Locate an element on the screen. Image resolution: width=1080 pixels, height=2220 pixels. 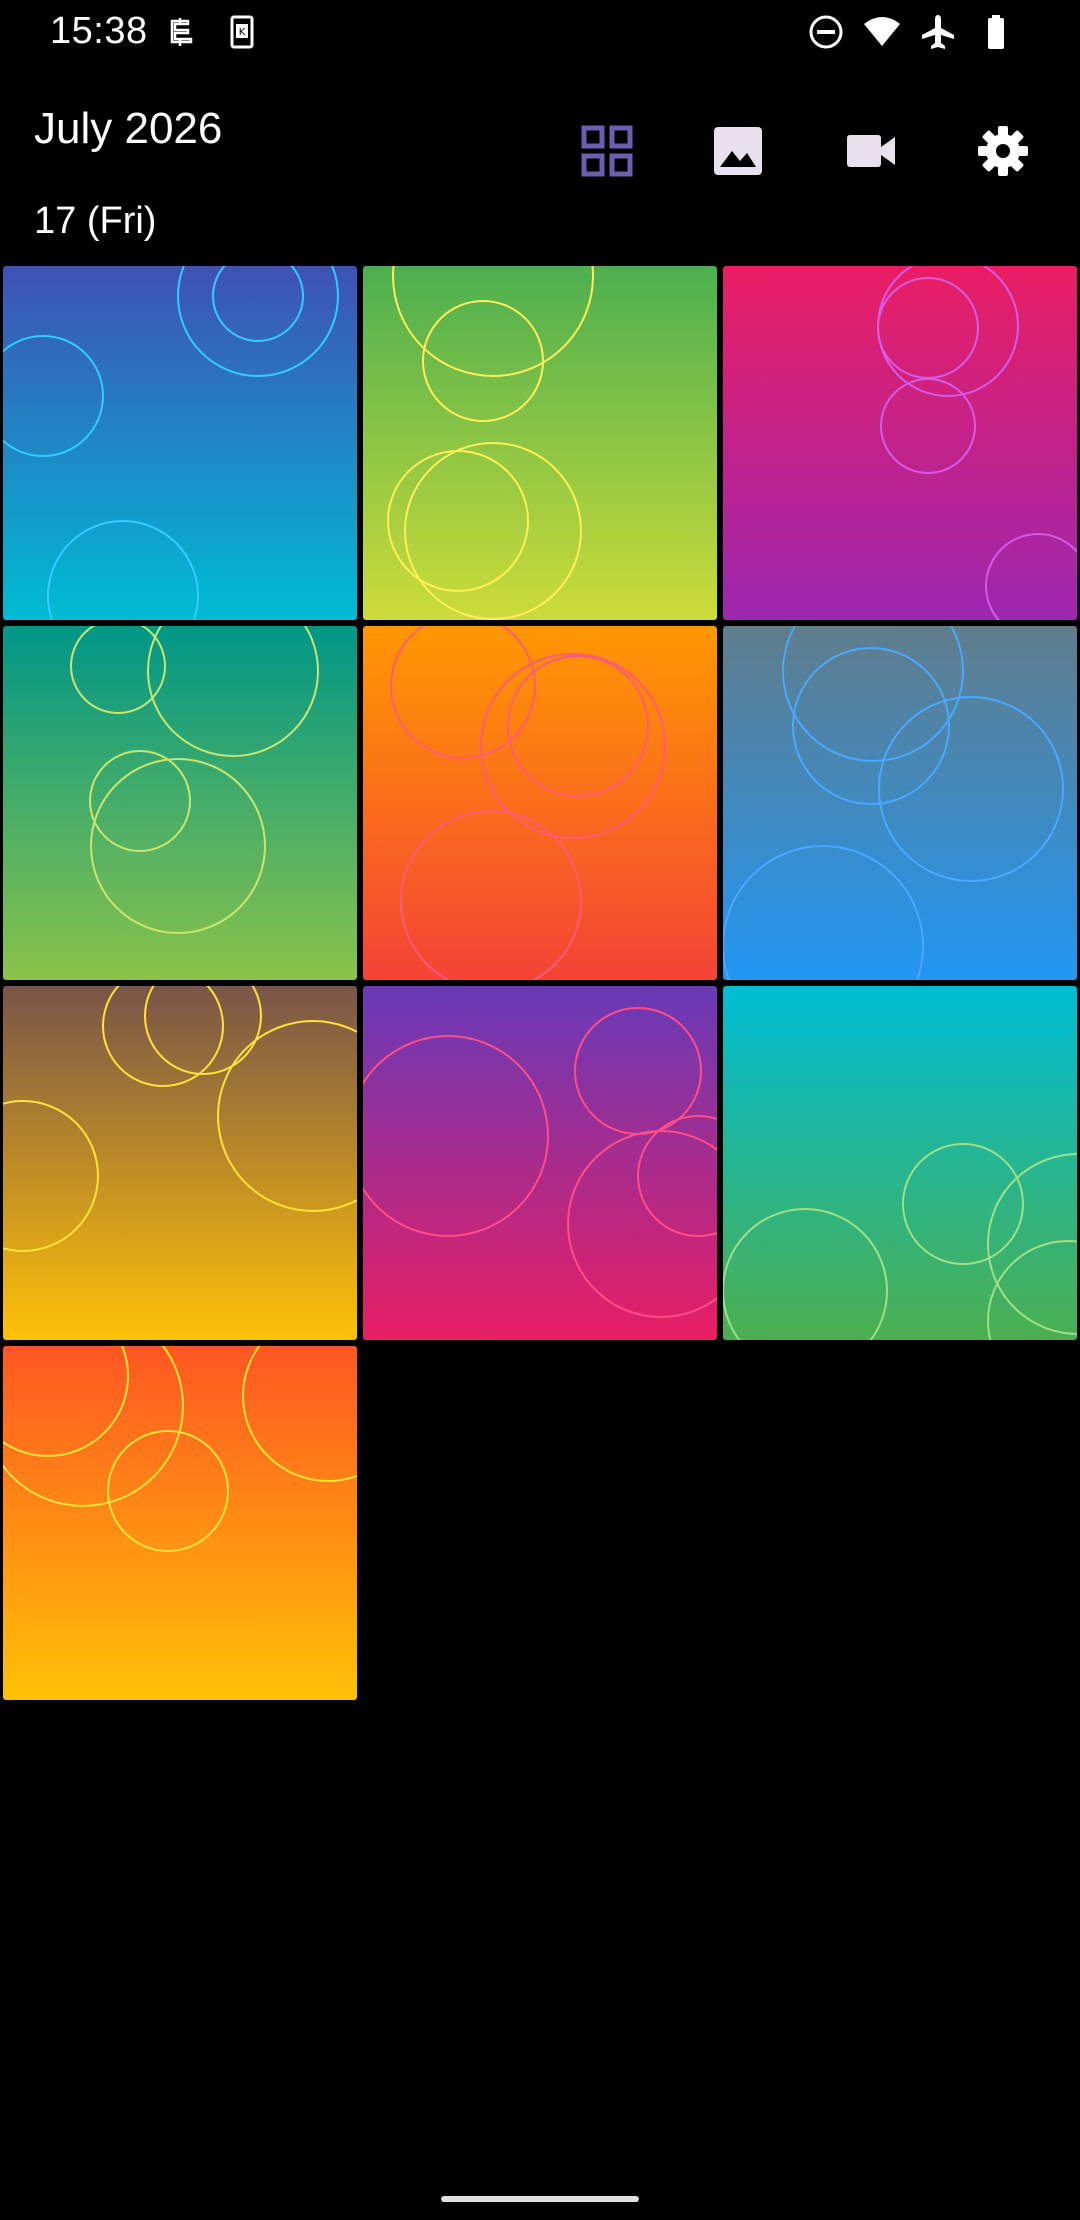
wifi-icon is located at coordinates (882, 32).